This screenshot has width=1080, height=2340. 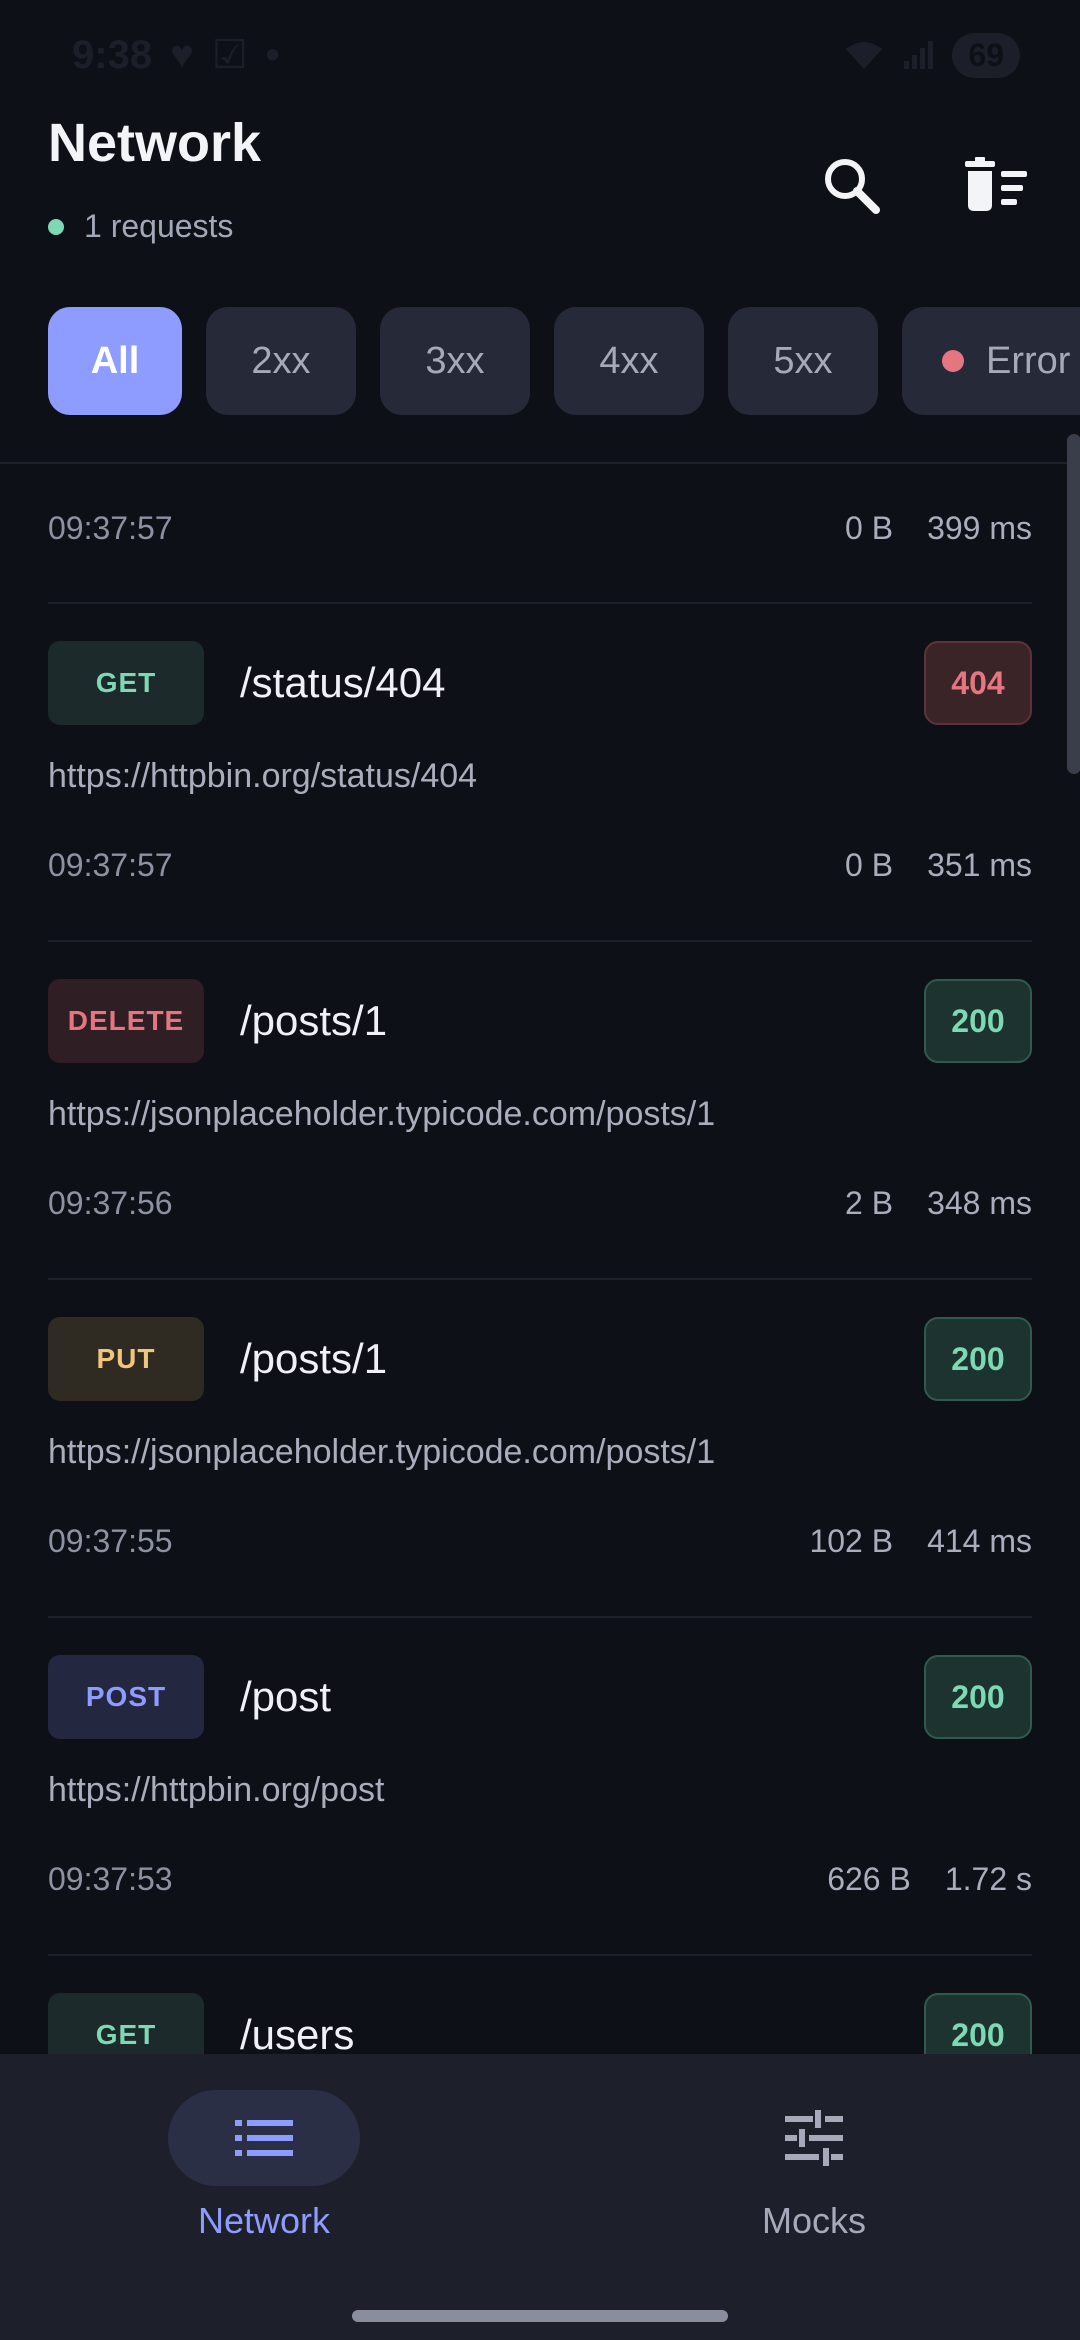 I want to click on filter-2xx: 2xx, so click(x=281, y=361).